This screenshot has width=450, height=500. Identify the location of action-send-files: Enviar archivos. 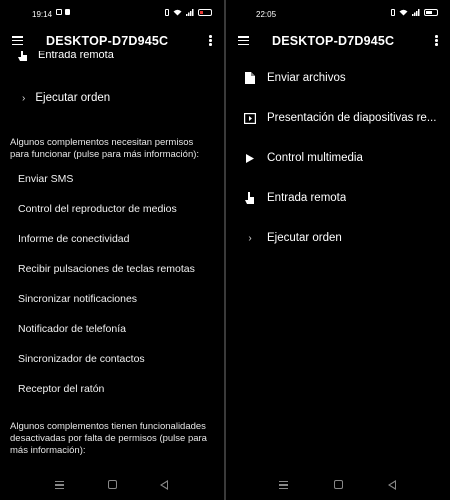
(344, 78).